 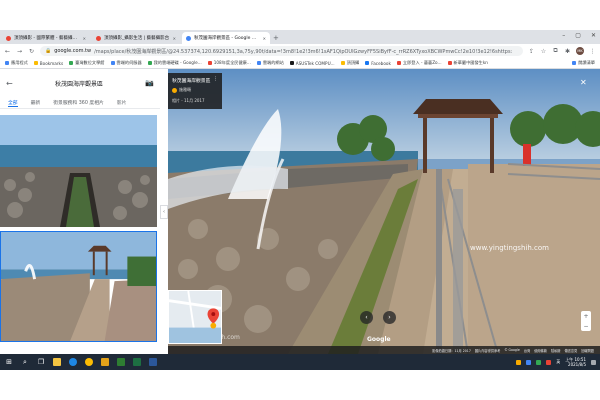 What do you see at coordinates (7, 51) in the screenshot?
I see `back-icon: ←` at bounding box center [7, 51].